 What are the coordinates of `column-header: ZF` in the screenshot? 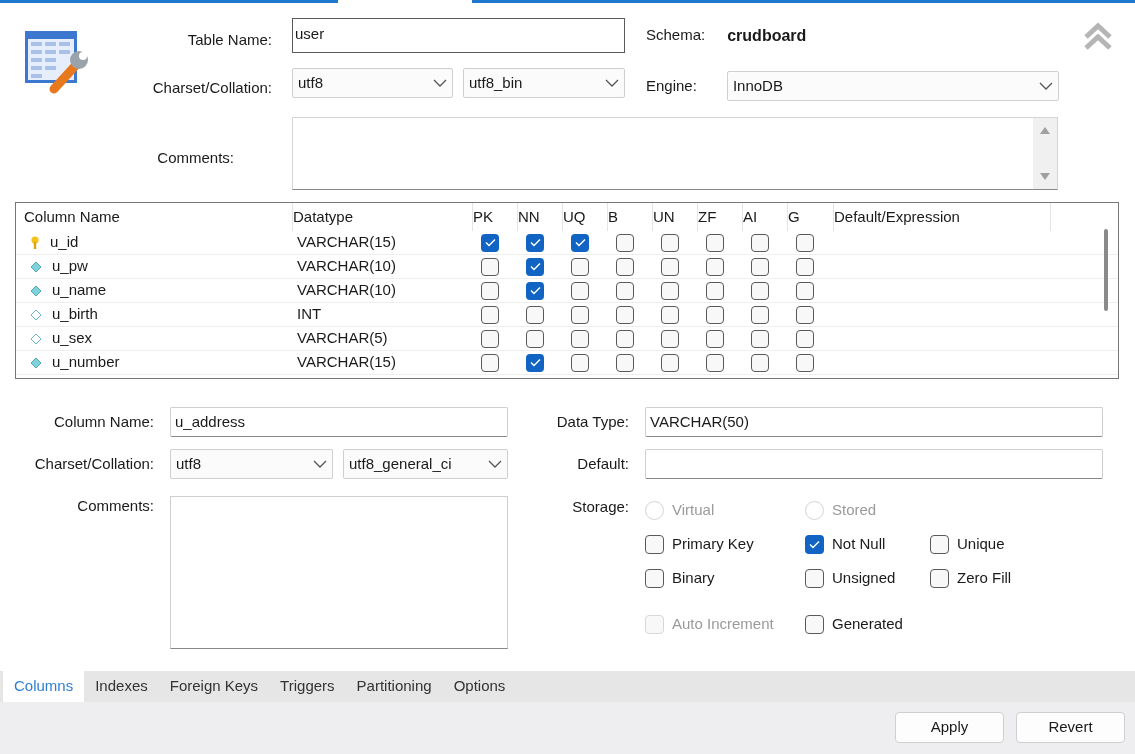 It's located at (720, 217).